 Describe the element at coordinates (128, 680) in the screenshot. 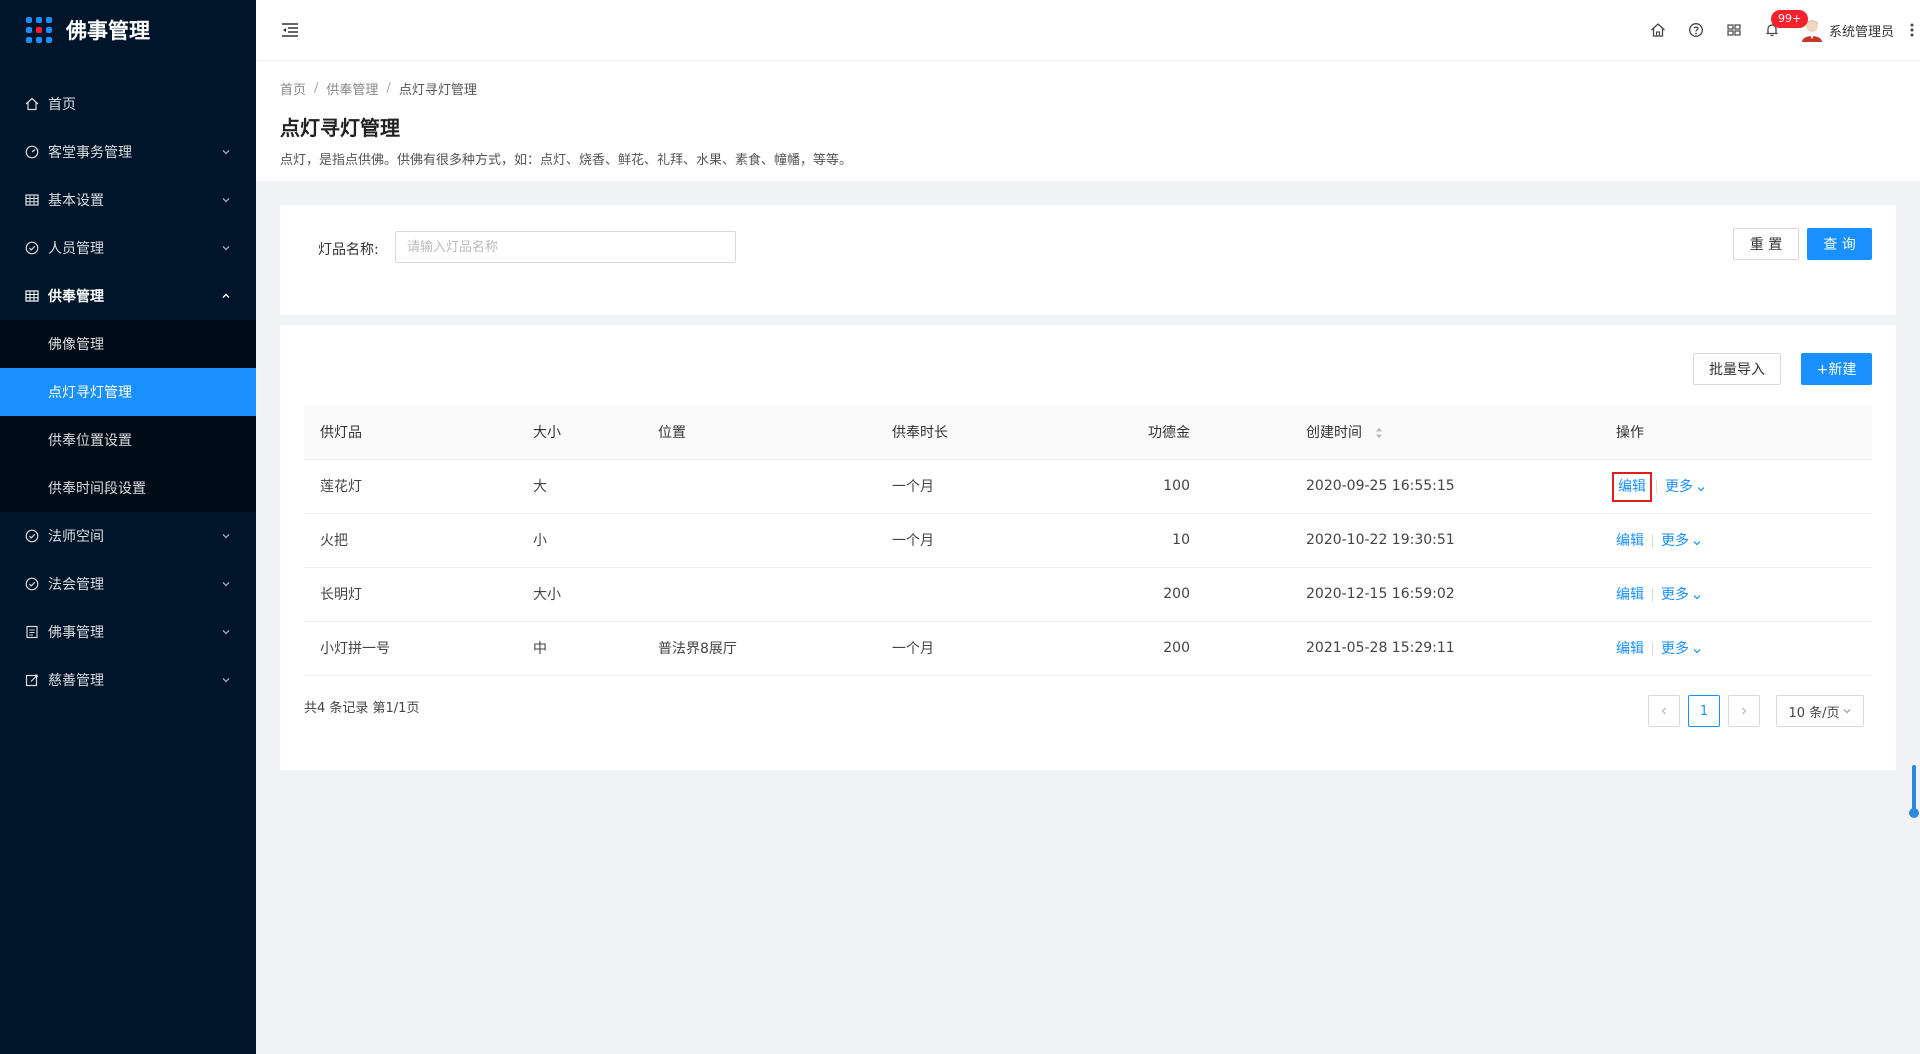

I see `sidebar-item-charity: 慈善管理` at that location.